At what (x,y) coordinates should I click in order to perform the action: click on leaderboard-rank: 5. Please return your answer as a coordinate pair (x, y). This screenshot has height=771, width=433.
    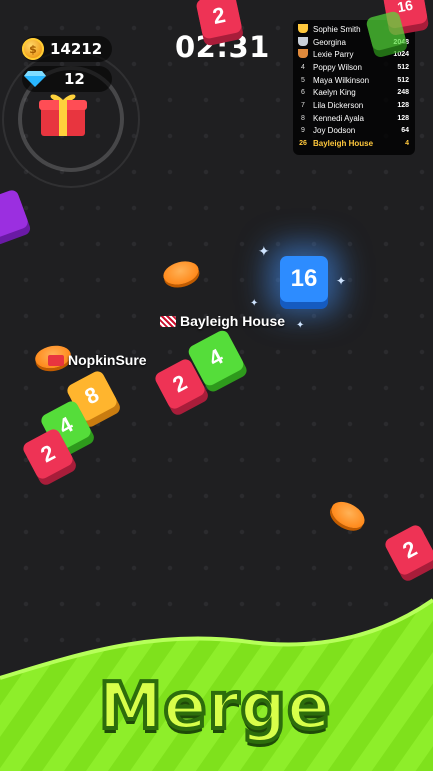
    Looking at the image, I should click on (303, 80).